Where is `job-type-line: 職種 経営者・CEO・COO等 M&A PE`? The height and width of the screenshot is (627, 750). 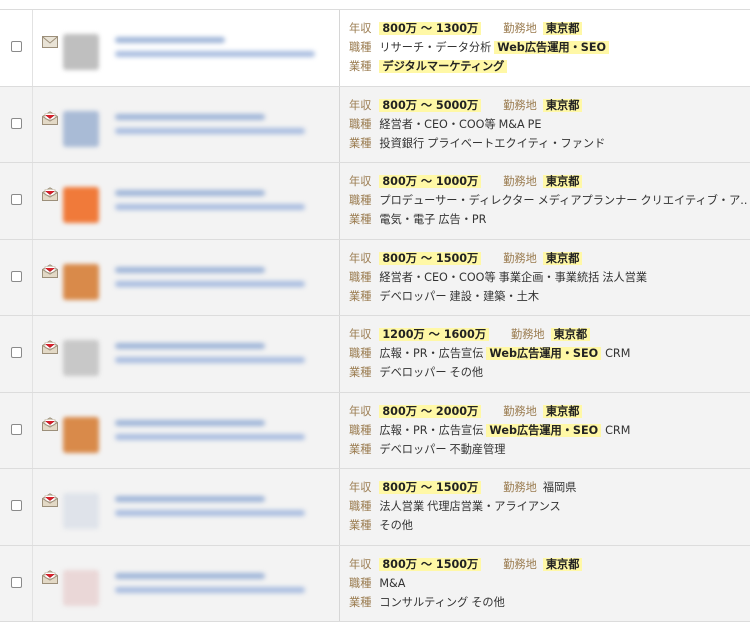
job-type-line: 職種 経営者・CEO・COO等 M&A PE is located at coordinates (548, 124).